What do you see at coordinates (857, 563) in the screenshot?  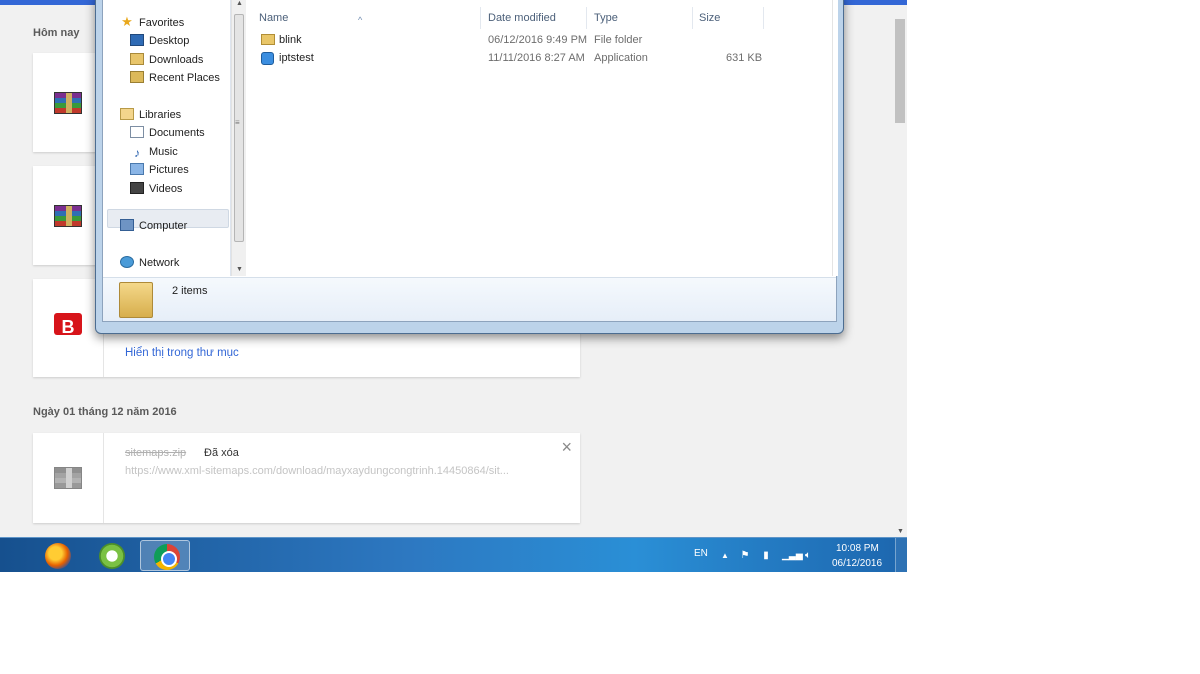 I see `clock-date: 06/12/2016` at bounding box center [857, 563].